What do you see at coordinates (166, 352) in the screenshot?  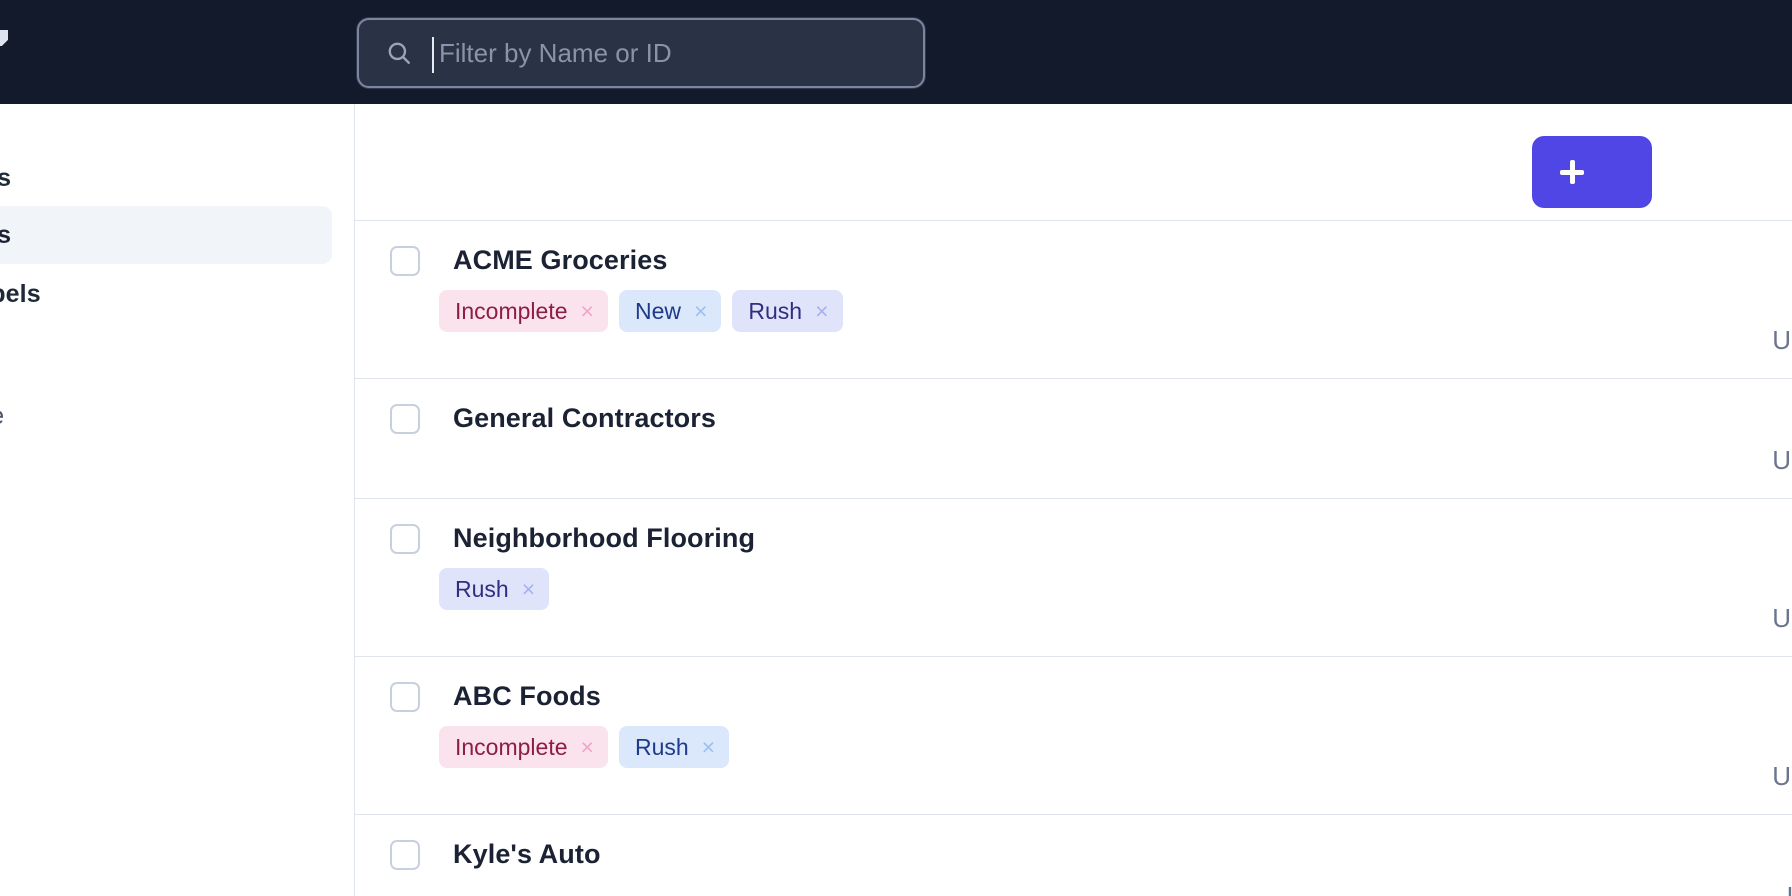 I see `sidebar-item-3: tention` at bounding box center [166, 352].